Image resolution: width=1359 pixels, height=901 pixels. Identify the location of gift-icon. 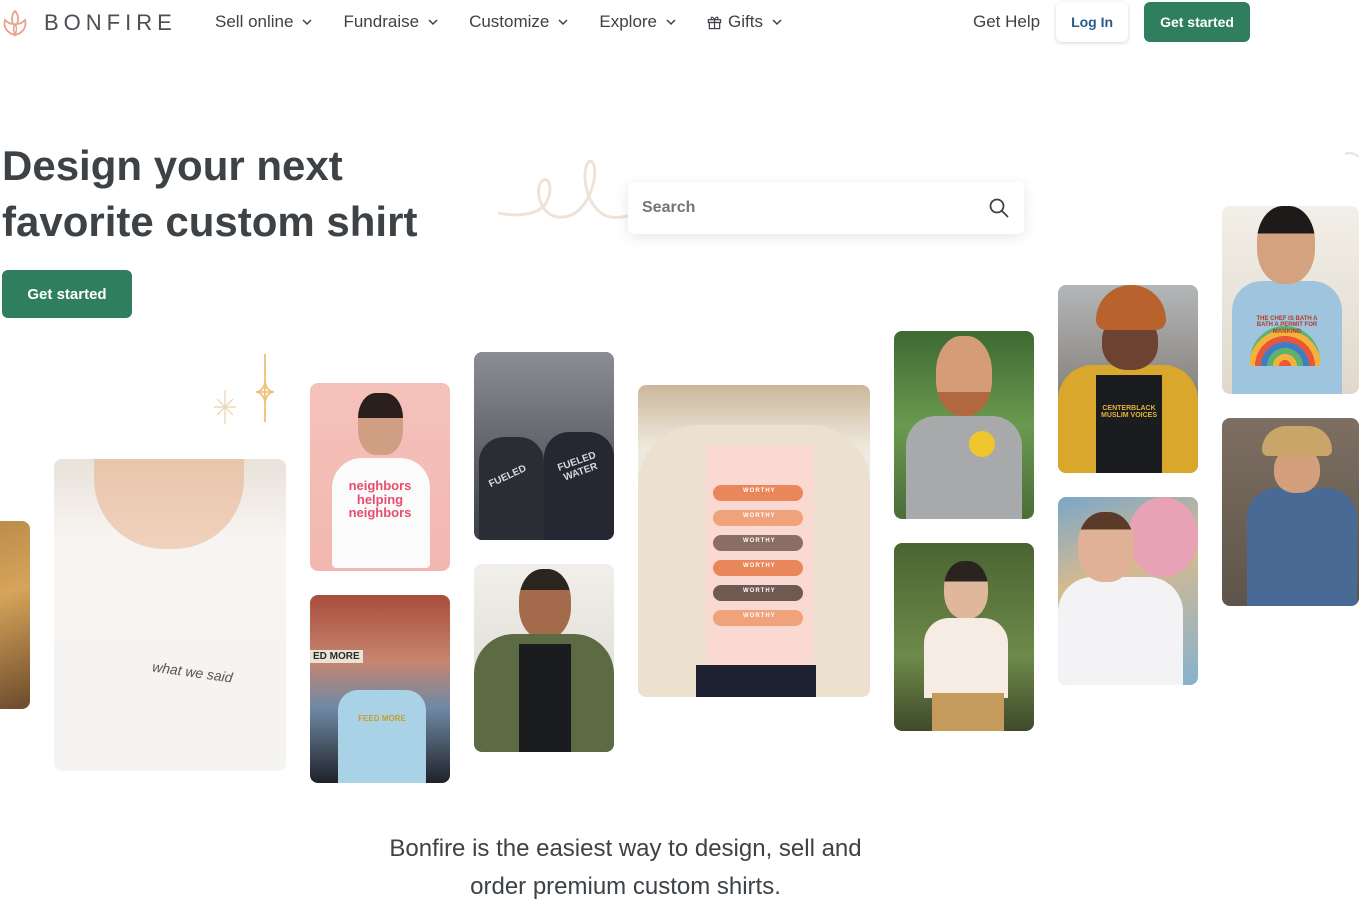
(714, 22).